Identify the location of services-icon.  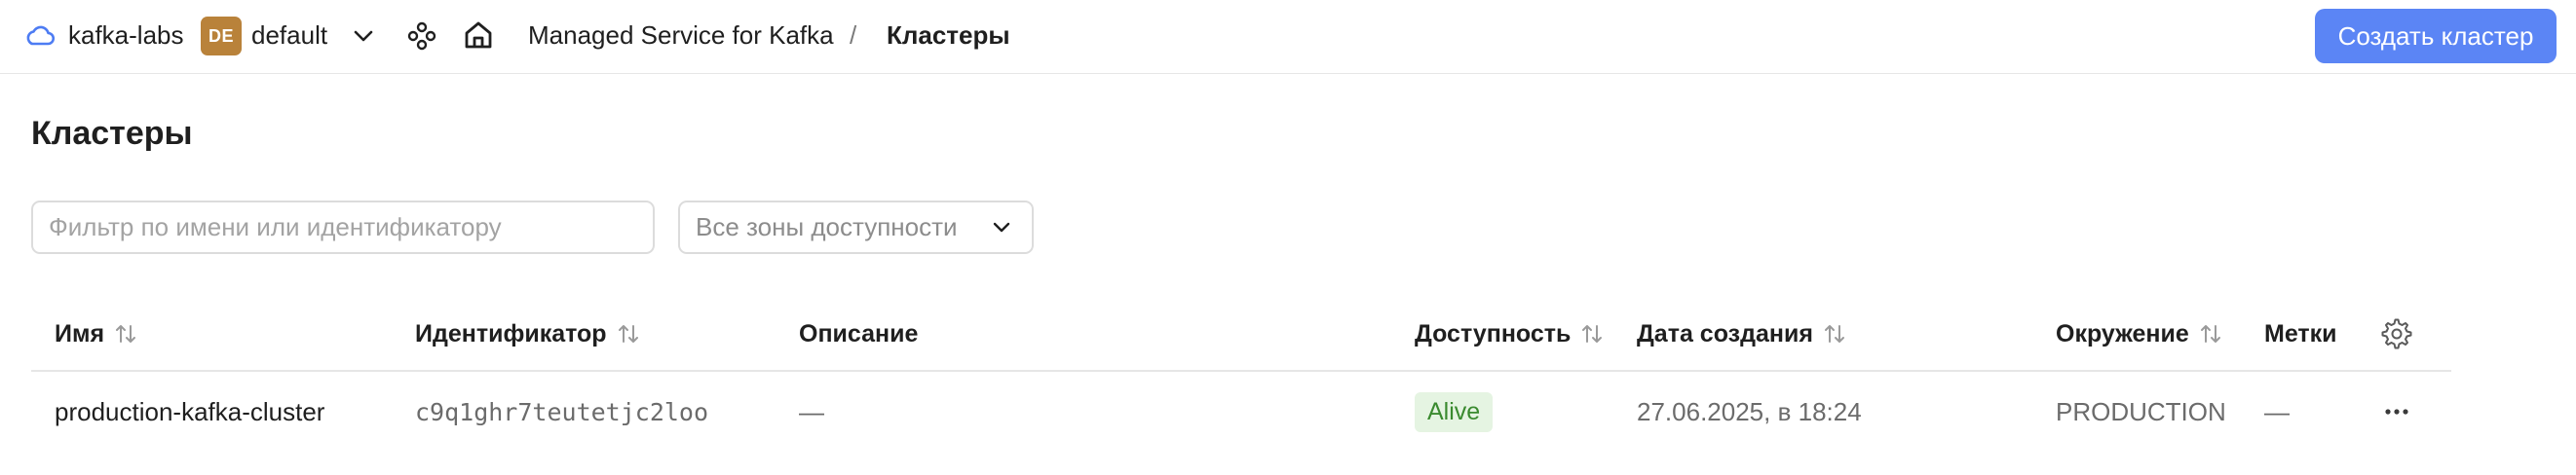
(421, 36).